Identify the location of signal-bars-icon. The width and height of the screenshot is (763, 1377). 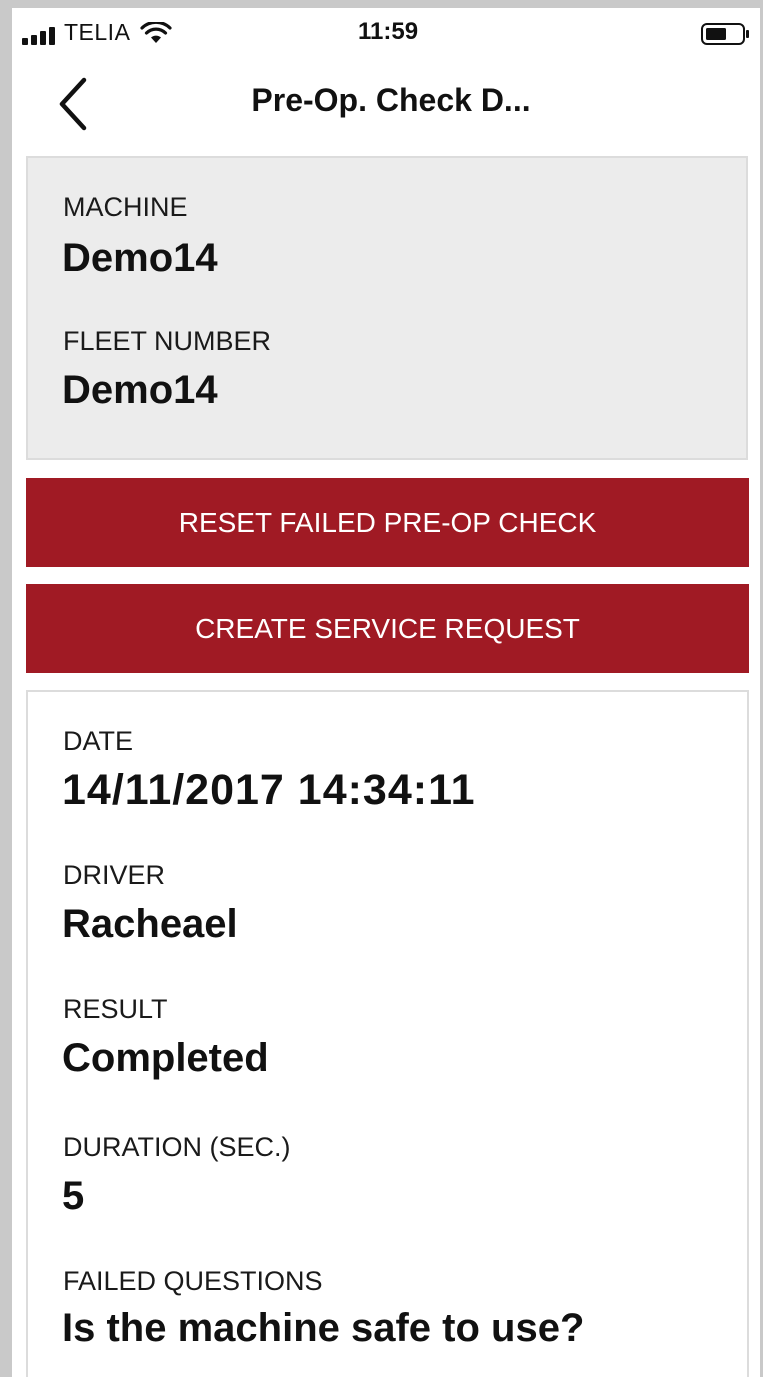
(38, 36).